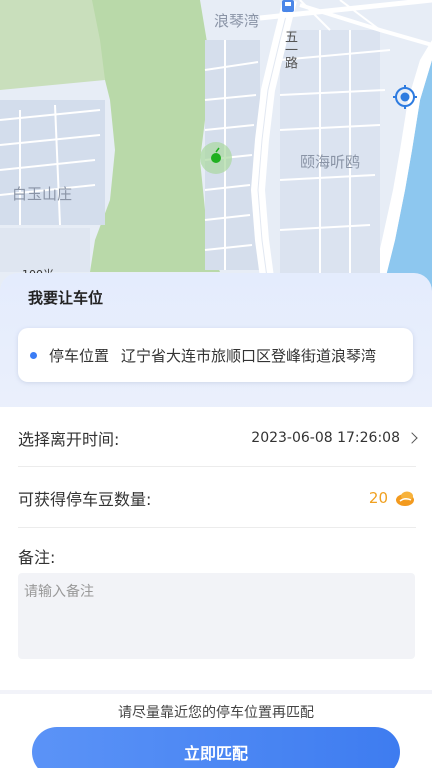 The image size is (432, 768). What do you see at coordinates (392, 498) in the screenshot?
I see `beans-value-group: 20` at bounding box center [392, 498].